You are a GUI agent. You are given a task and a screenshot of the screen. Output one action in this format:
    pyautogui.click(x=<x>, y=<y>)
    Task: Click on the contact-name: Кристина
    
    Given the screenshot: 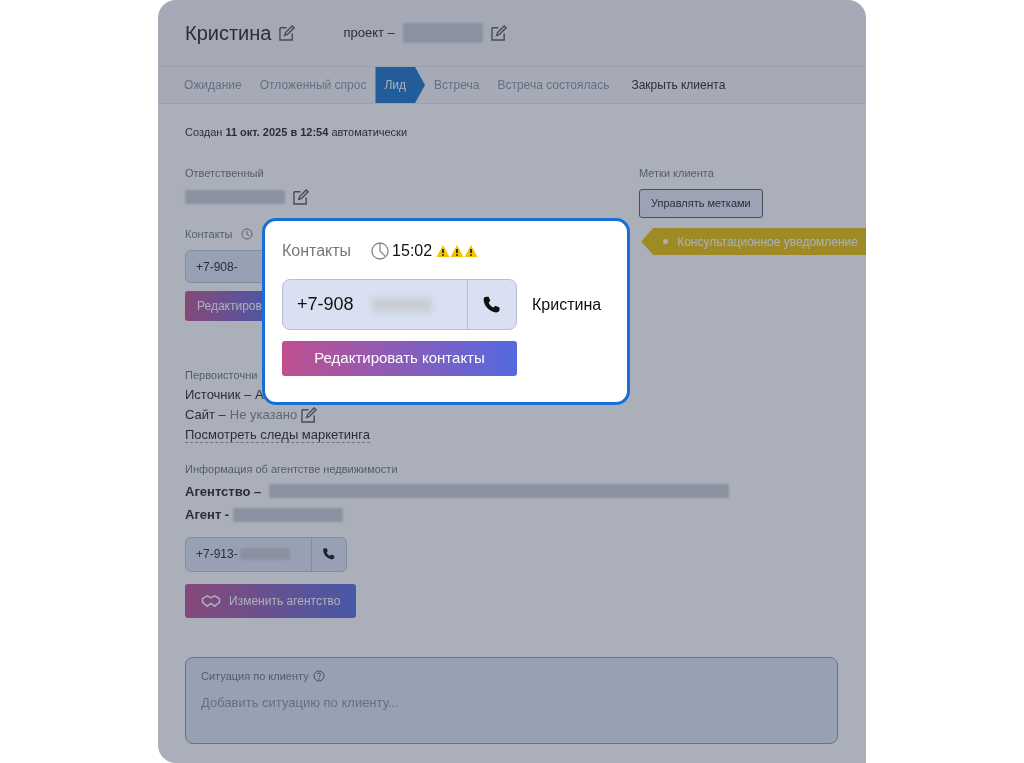 What is the action you would take?
    pyautogui.click(x=567, y=304)
    